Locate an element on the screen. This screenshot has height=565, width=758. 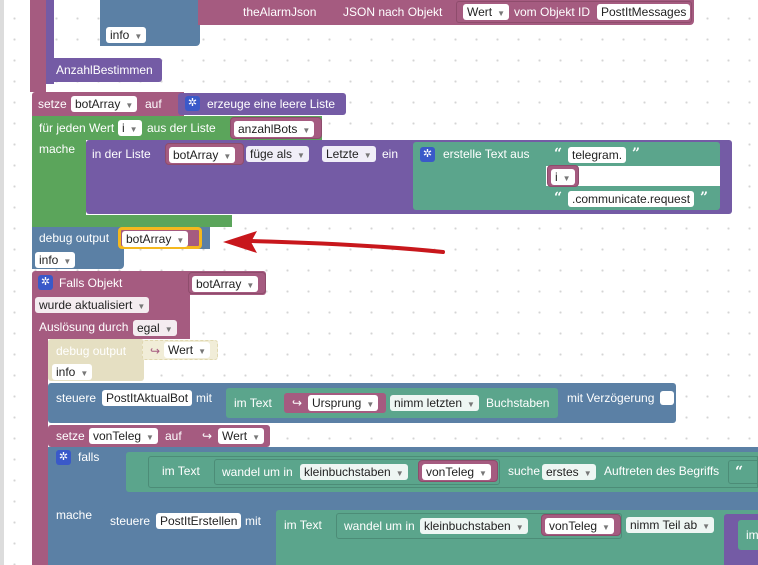
mit-label: mit is located at coordinates (204, 398).